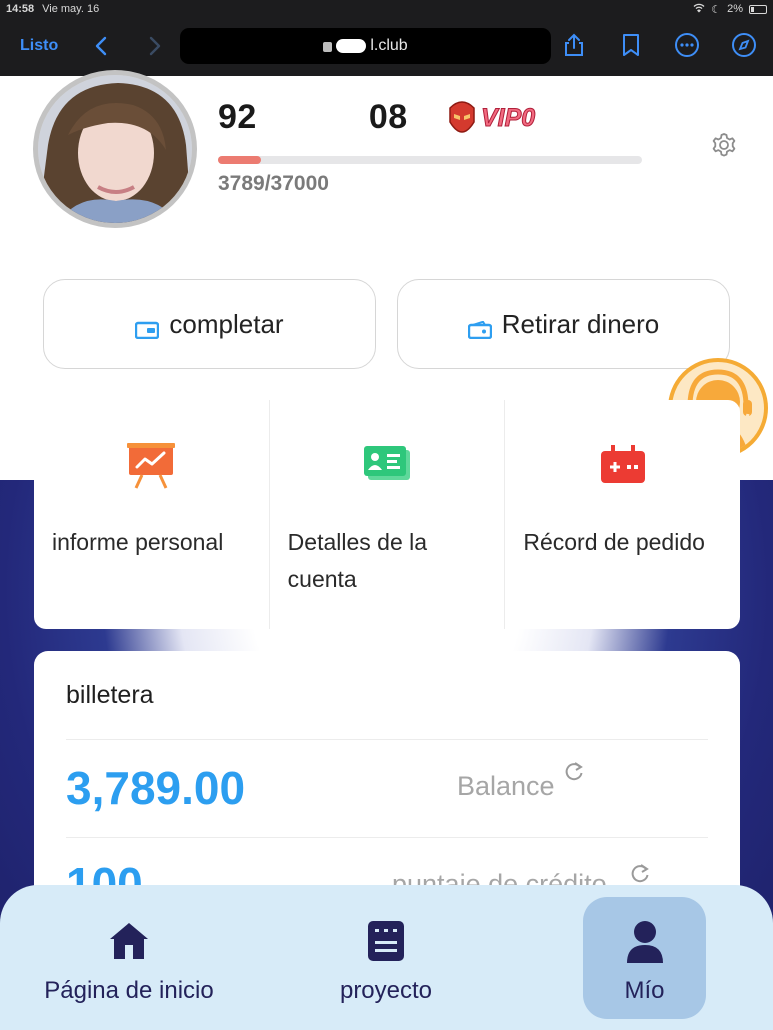  I want to click on complete-button: completar, so click(209, 324).